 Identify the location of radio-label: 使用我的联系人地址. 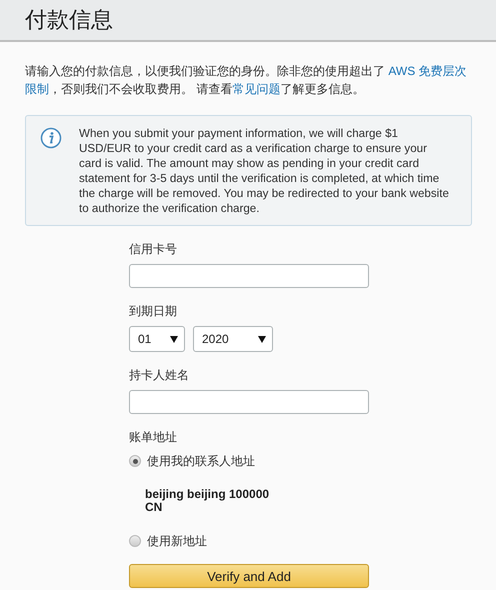
(201, 461).